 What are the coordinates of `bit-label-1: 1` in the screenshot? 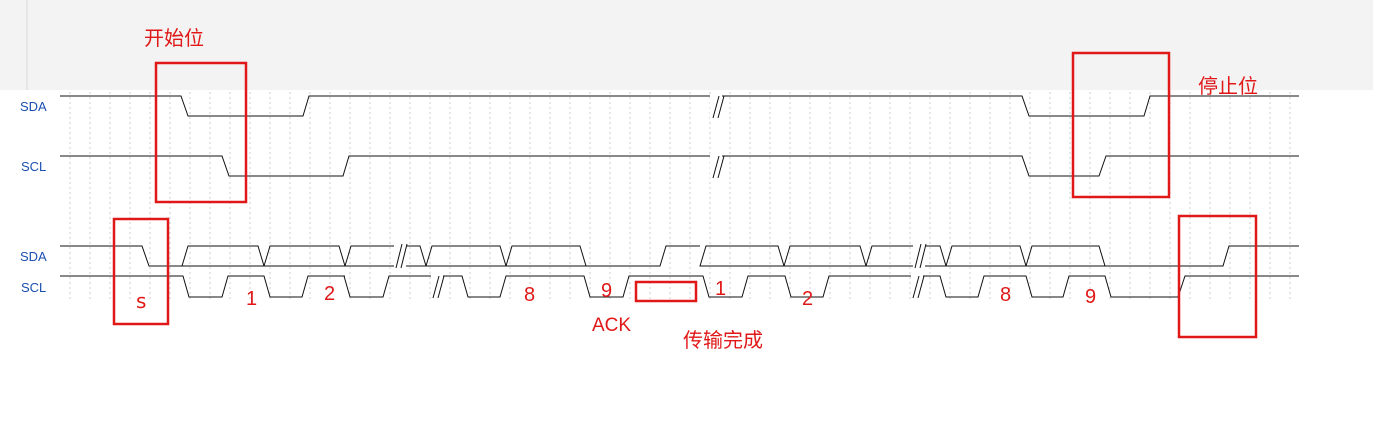 It's located at (251, 299).